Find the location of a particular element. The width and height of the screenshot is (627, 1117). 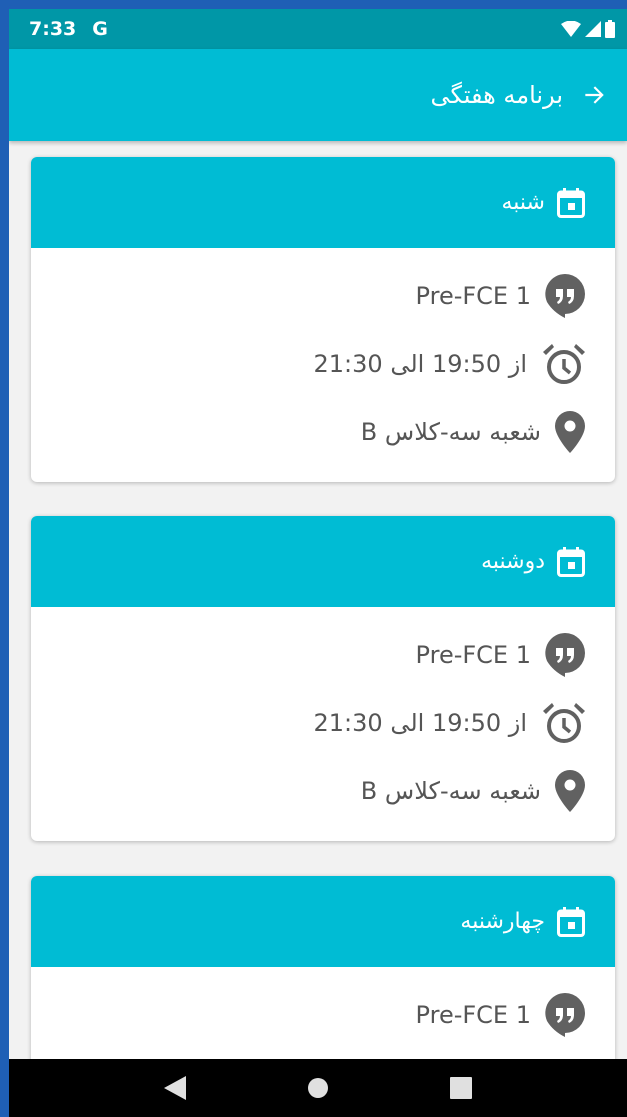

home-nav-button is located at coordinates (318, 1088).